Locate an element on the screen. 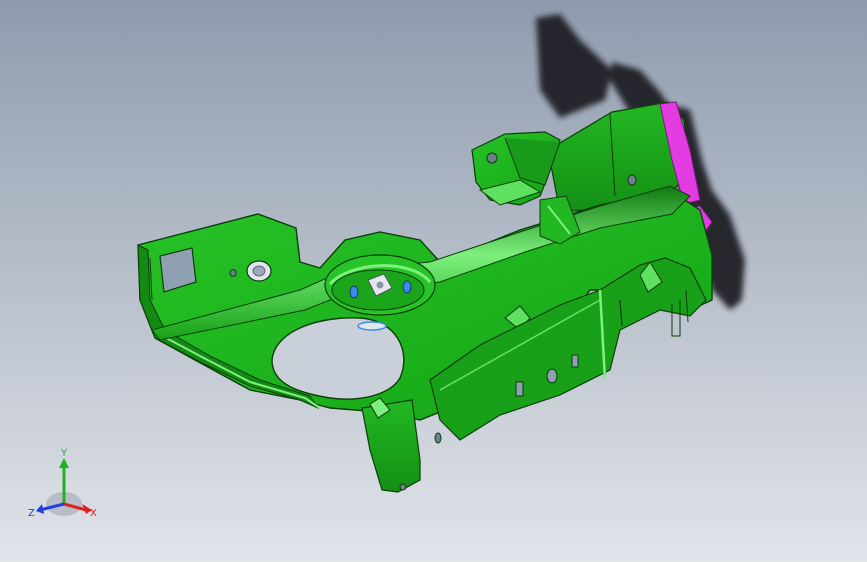 The image size is (867, 562). wall-hole is located at coordinates (632, 180).